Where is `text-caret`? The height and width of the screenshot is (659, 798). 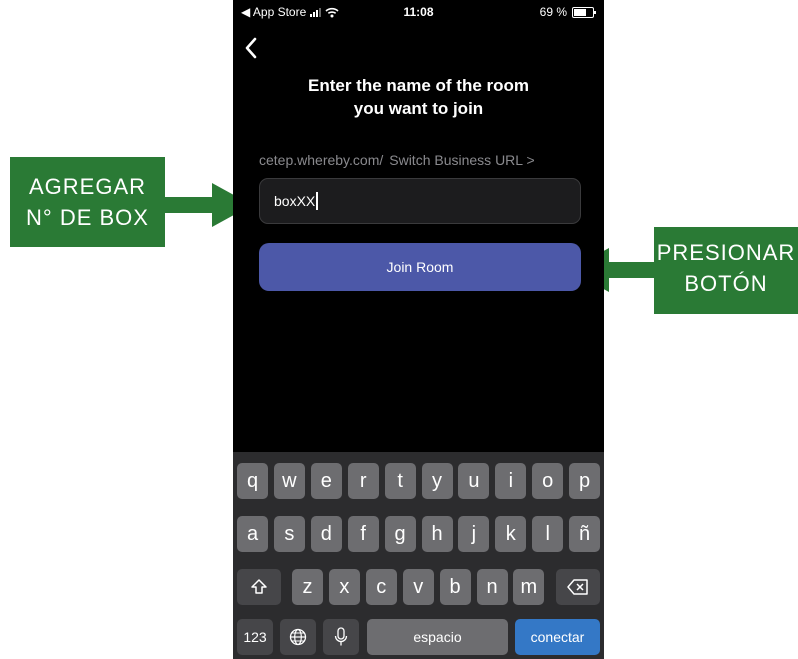 text-caret is located at coordinates (317, 201).